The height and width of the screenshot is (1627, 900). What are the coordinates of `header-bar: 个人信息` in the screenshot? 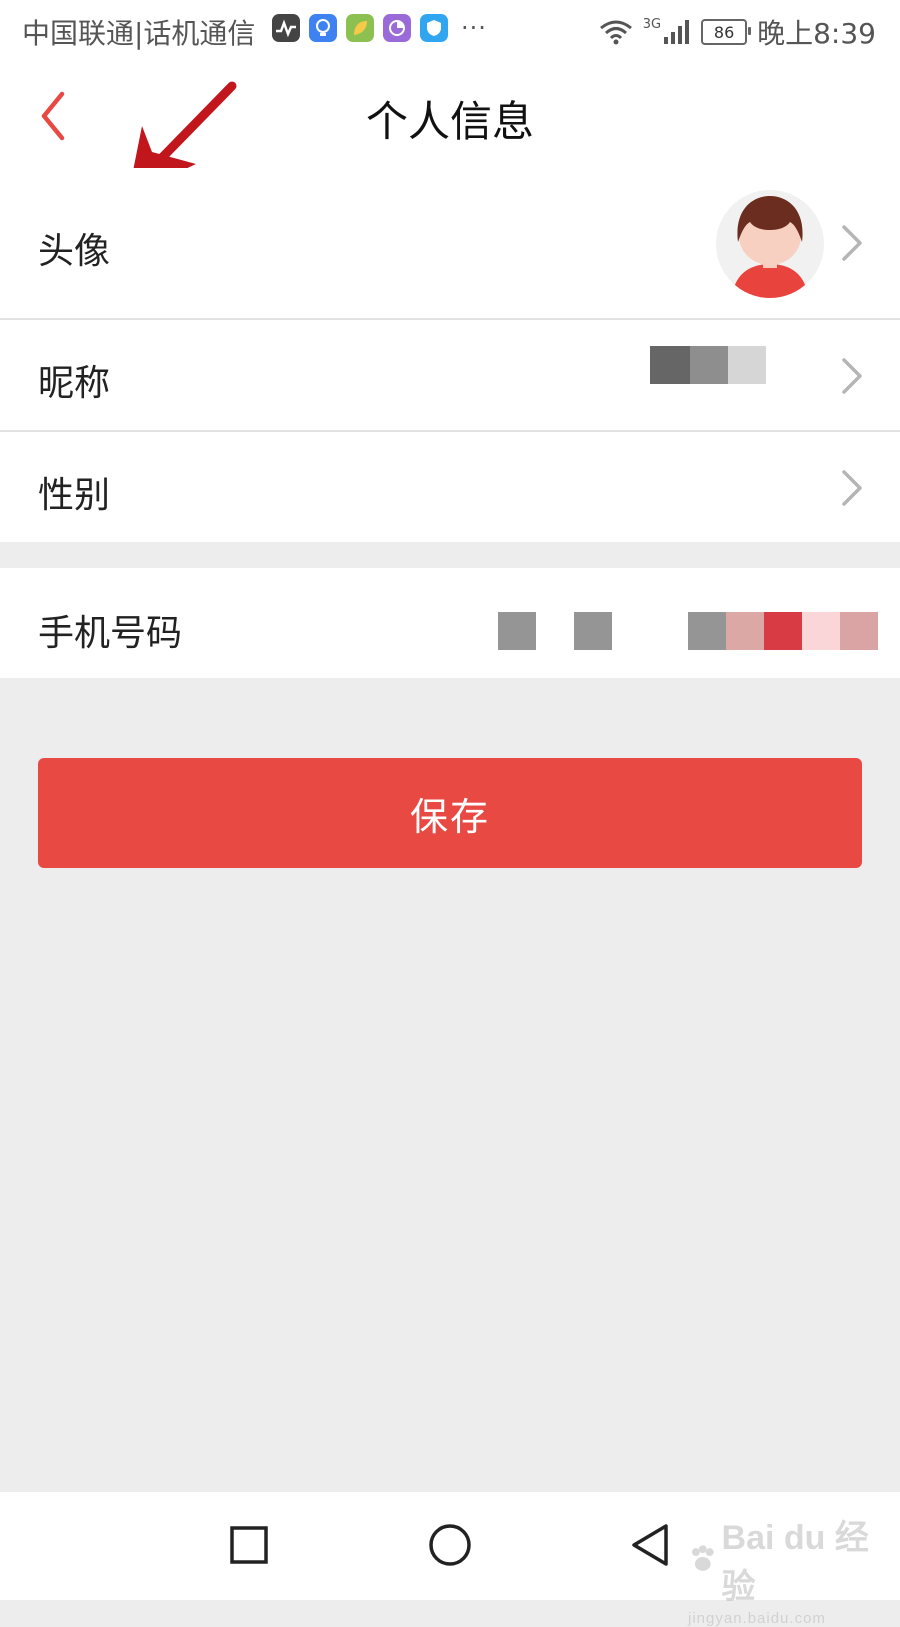 It's located at (450, 116).